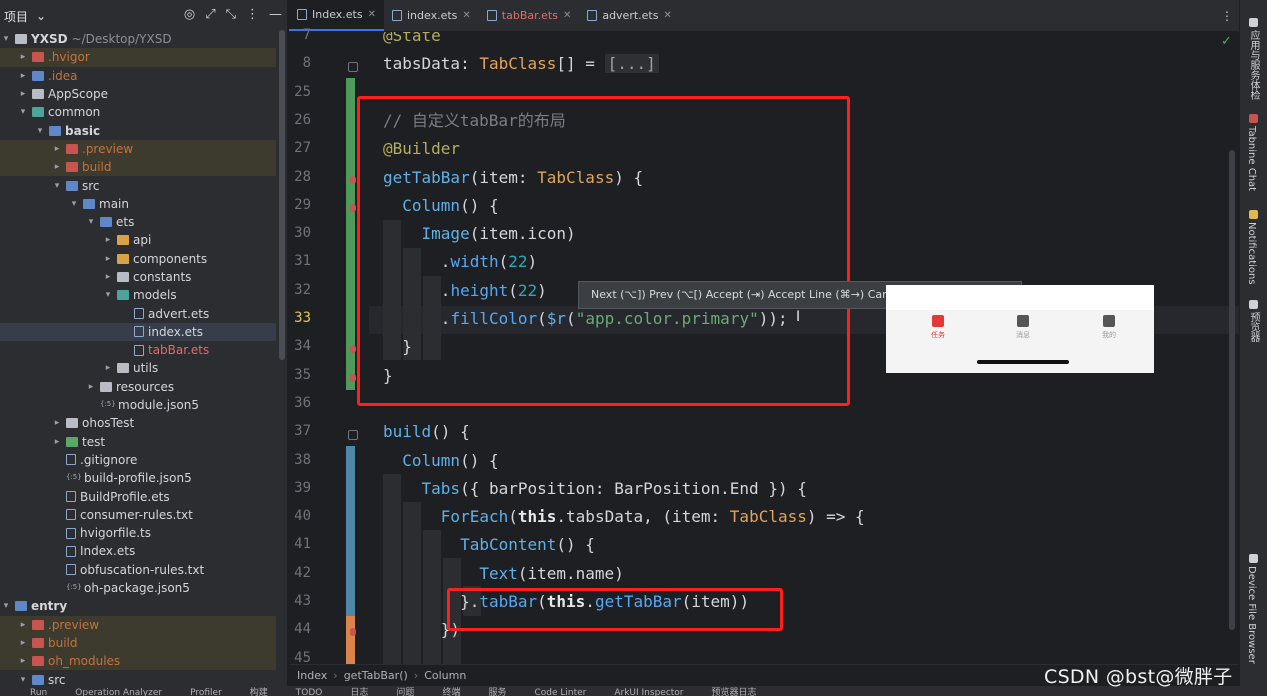  Describe the element at coordinates (138, 643) in the screenshot. I see `tree-item: ▸ build` at that location.